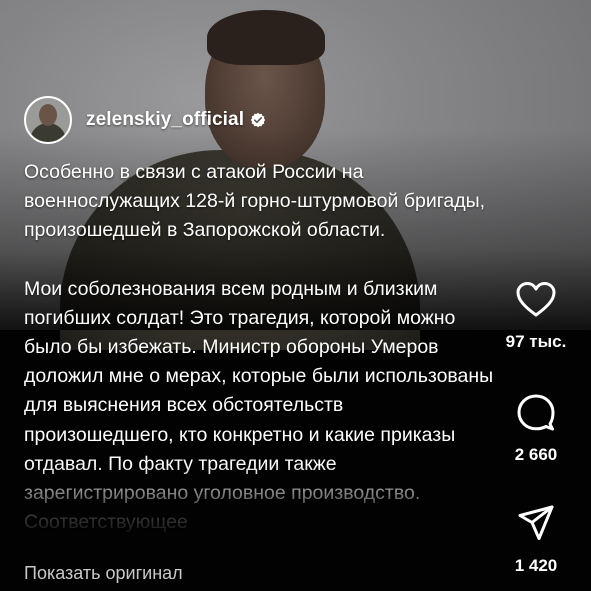 The width and height of the screenshot is (591, 591). What do you see at coordinates (48, 132) in the screenshot?
I see `avatar-body` at bounding box center [48, 132].